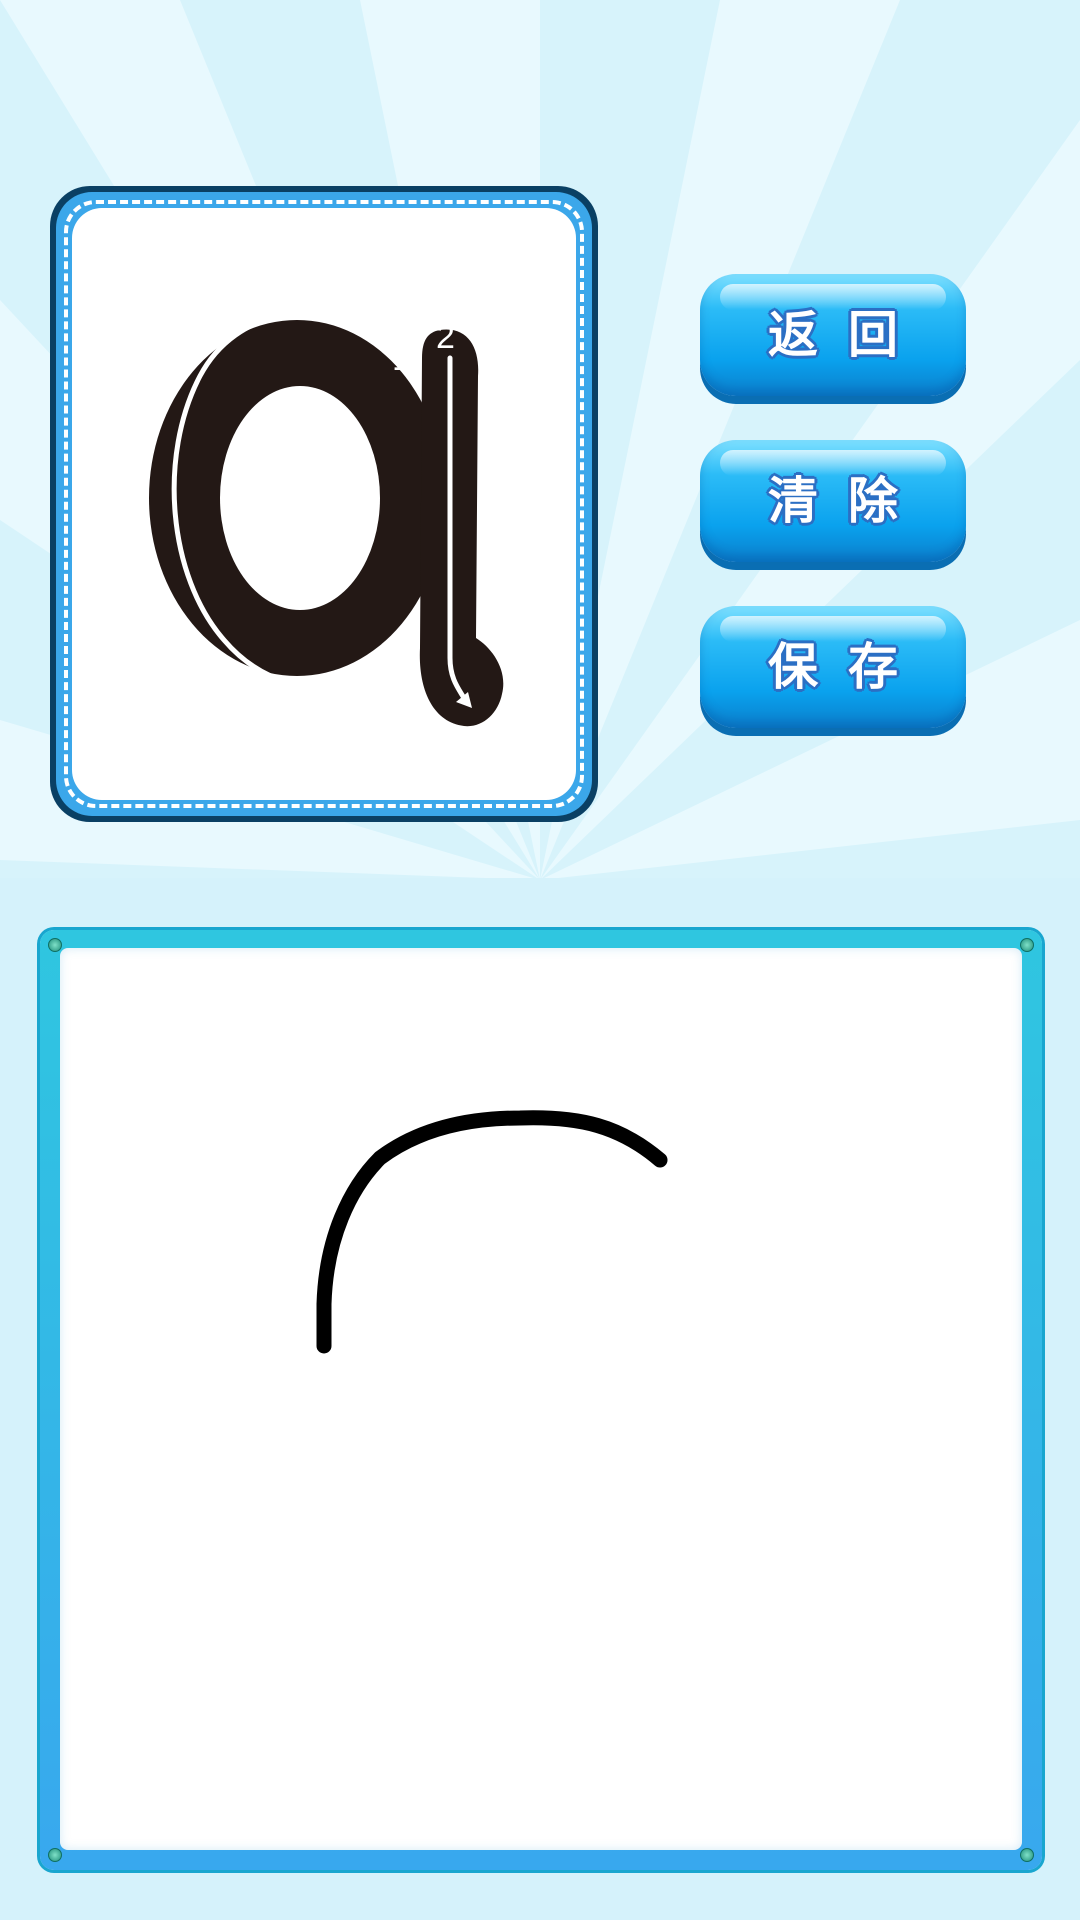 The image size is (1080, 1920). What do you see at coordinates (401, 359) in the screenshot?
I see `stroke-number-1: 1` at bounding box center [401, 359].